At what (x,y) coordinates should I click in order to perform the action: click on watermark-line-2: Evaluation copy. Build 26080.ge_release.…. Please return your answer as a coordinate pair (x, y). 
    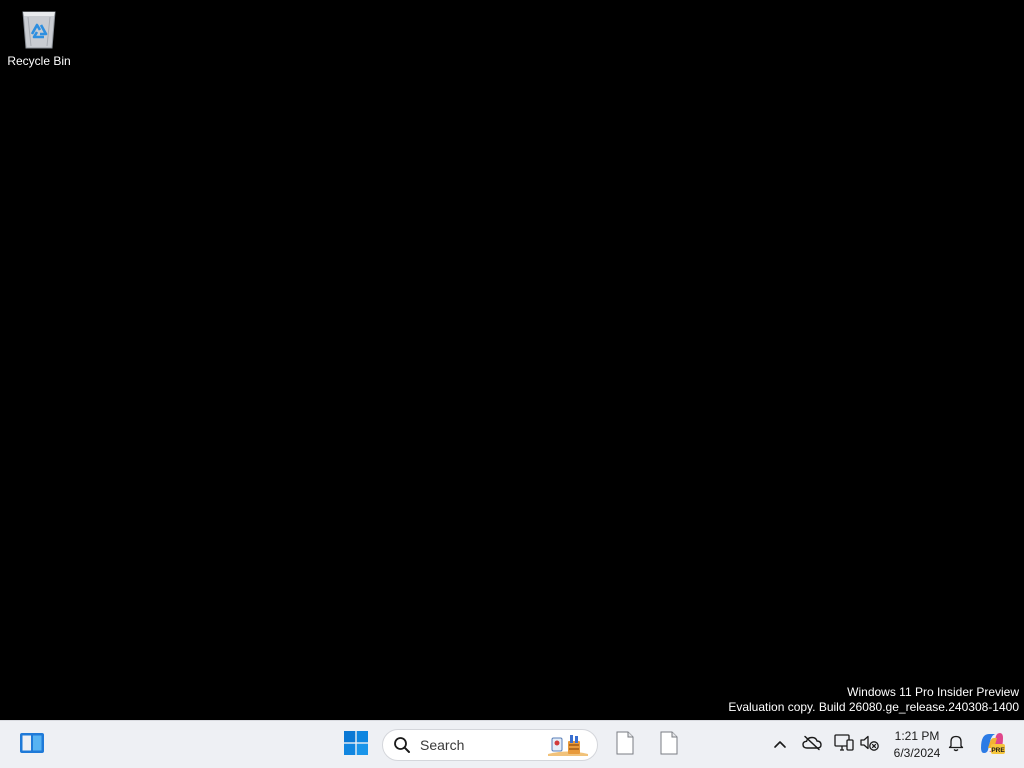
    Looking at the image, I should click on (873, 707).